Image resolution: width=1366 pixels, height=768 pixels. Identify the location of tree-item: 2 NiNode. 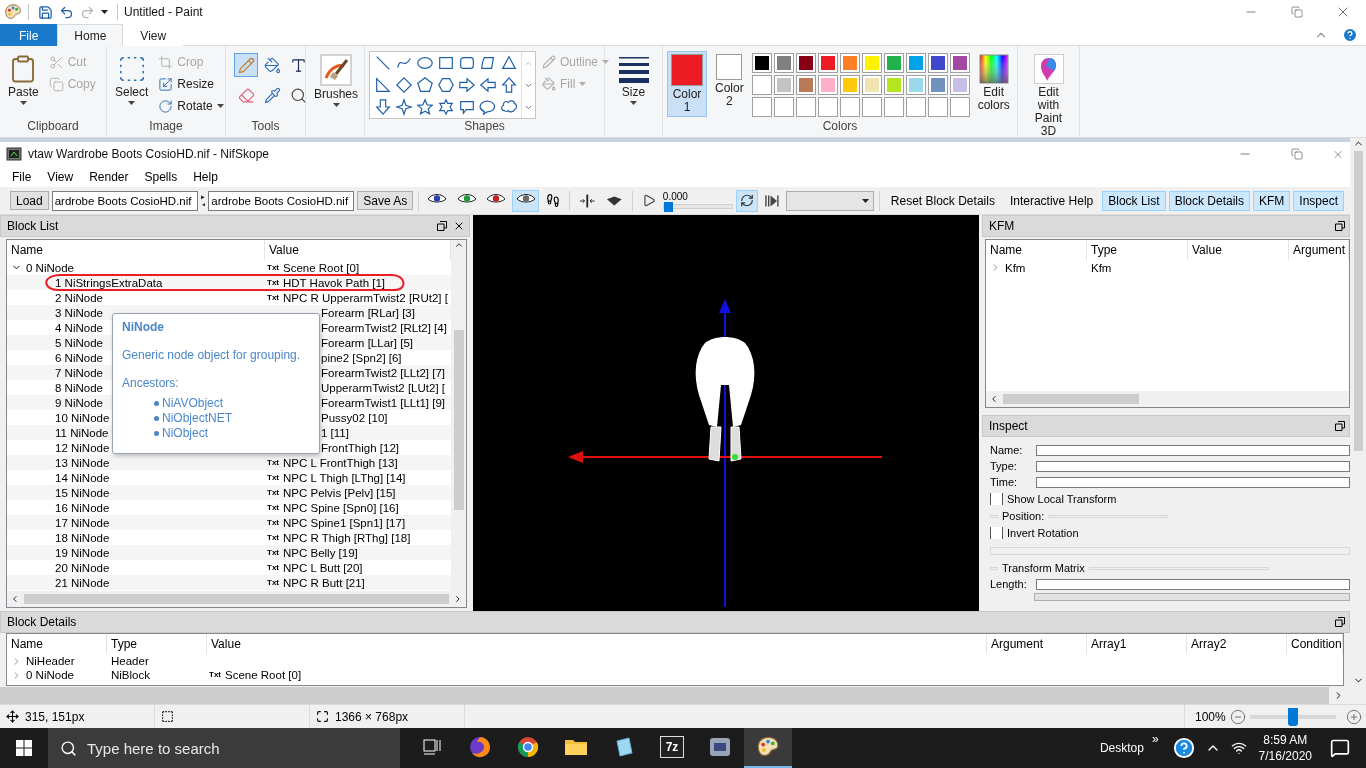
(79, 297).